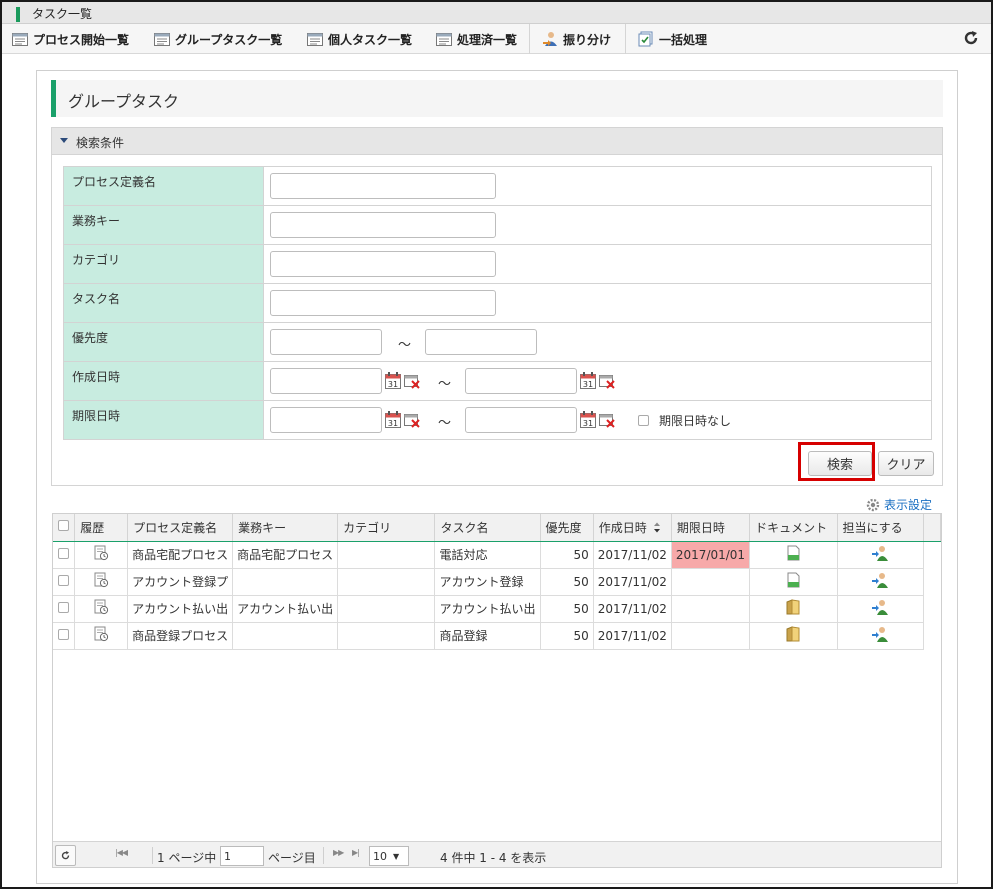 This screenshot has width=993, height=889. What do you see at coordinates (356, 852) in the screenshot?
I see `last-page-icon: ▶|` at bounding box center [356, 852].